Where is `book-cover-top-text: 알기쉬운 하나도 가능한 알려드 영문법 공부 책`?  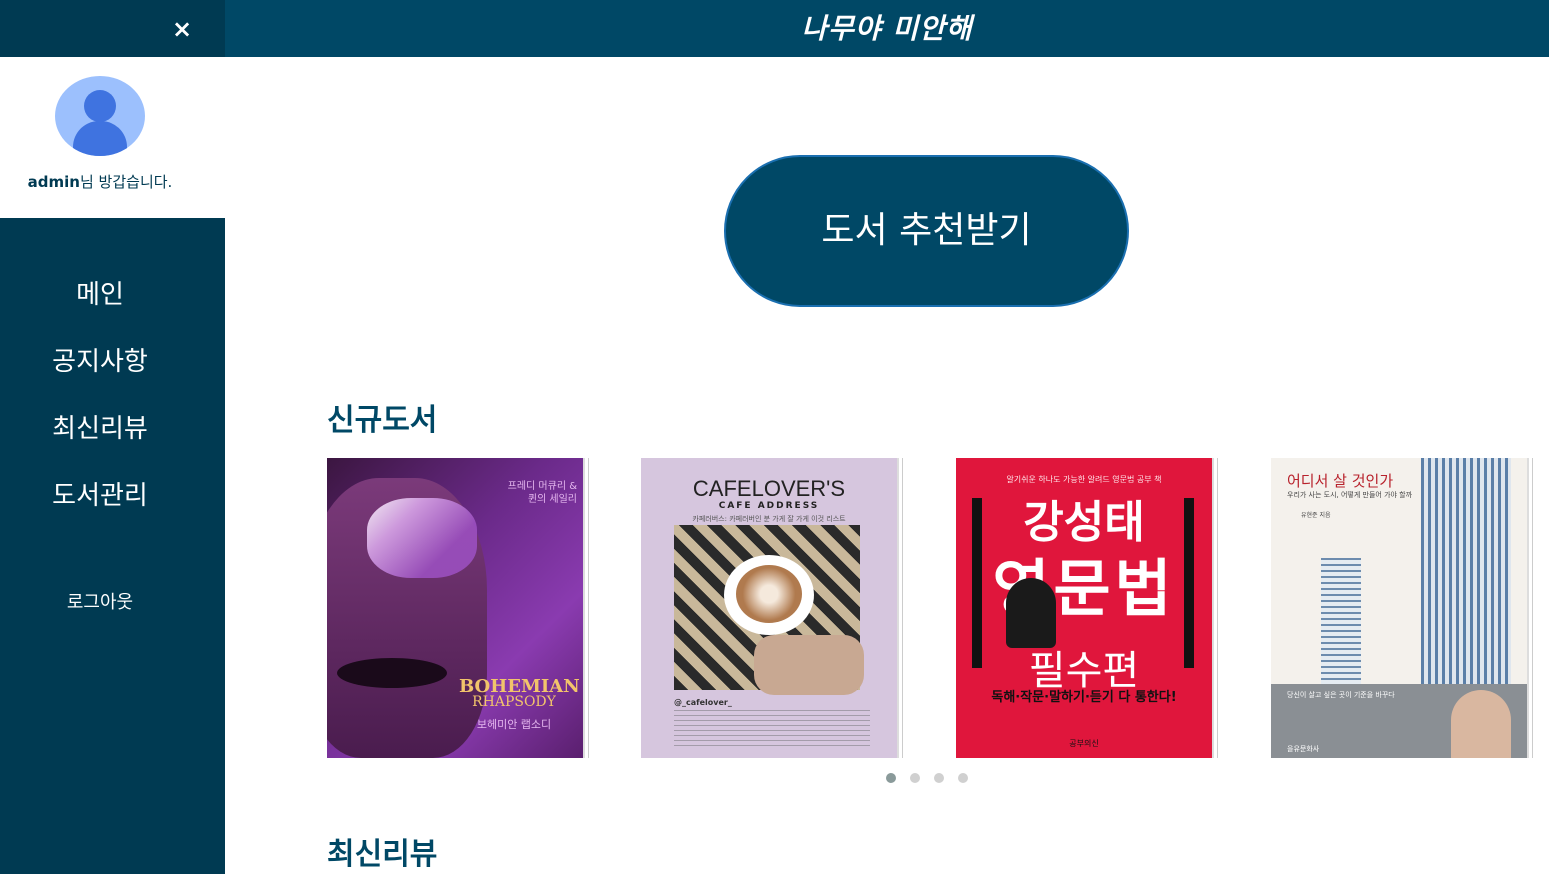
book-cover-top-text: 알기쉬운 하나도 가능한 알려드 영문법 공부 책 is located at coordinates (1084, 479).